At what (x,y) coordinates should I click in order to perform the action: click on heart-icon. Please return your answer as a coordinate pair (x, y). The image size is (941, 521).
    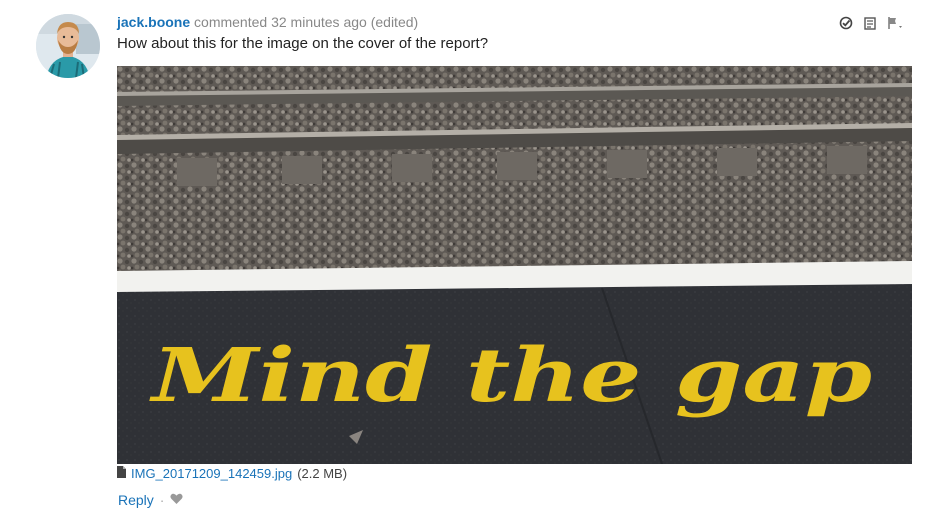
    Looking at the image, I should click on (177, 500).